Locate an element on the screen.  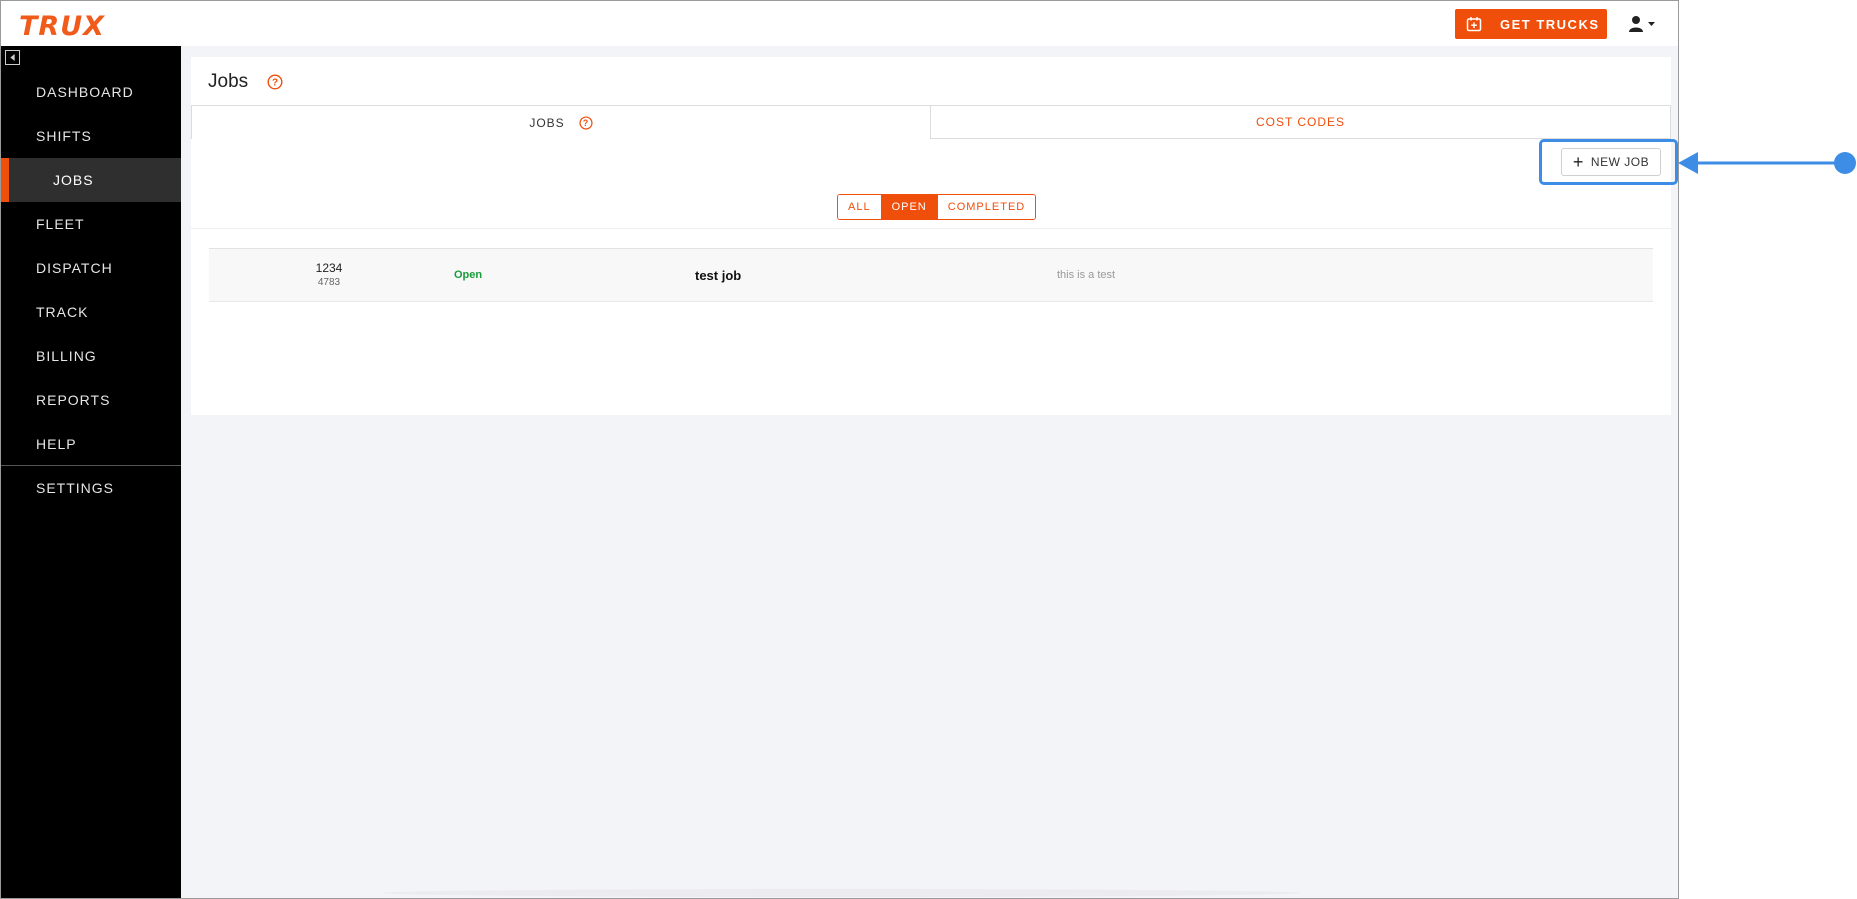
sidebar-item-shifts: SHIFTS is located at coordinates (91, 136).